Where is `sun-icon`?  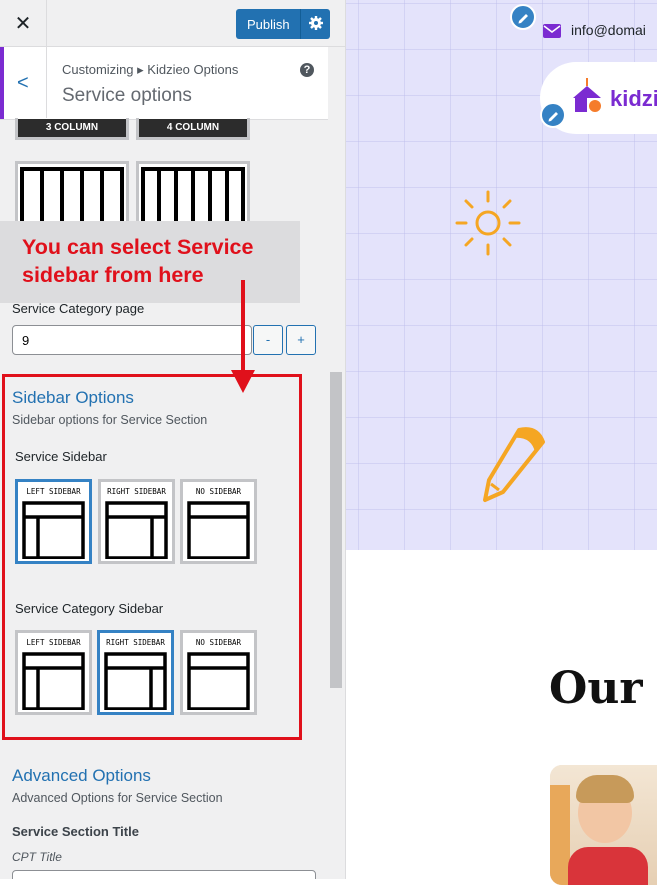 sun-icon is located at coordinates (488, 223).